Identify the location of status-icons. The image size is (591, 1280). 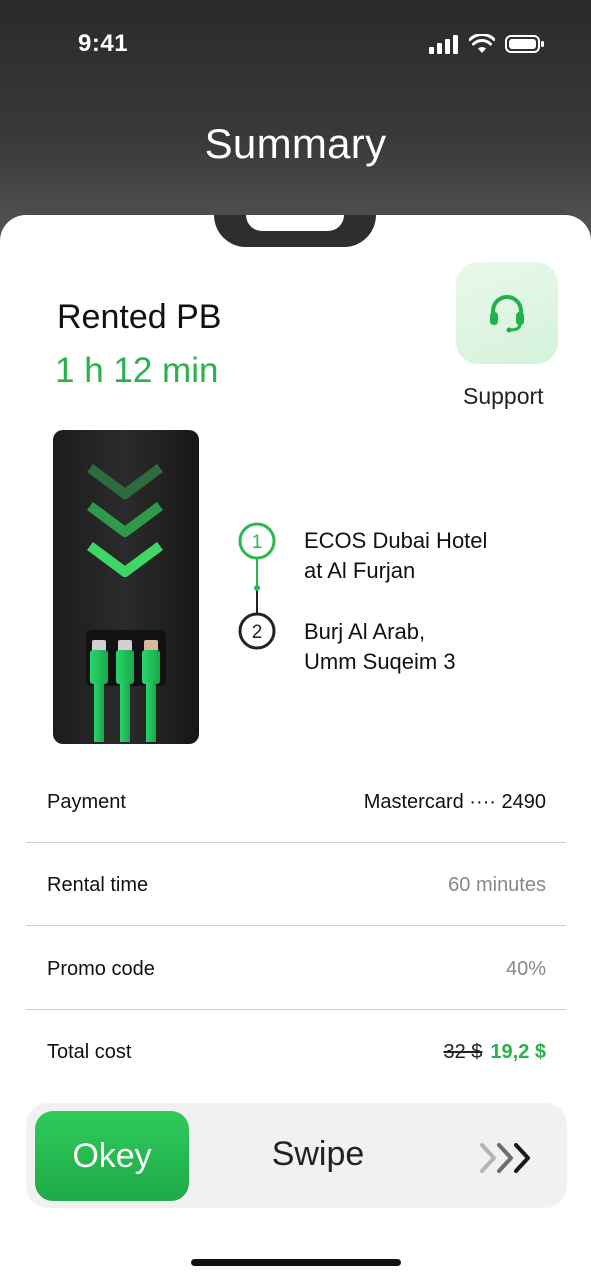
(487, 44).